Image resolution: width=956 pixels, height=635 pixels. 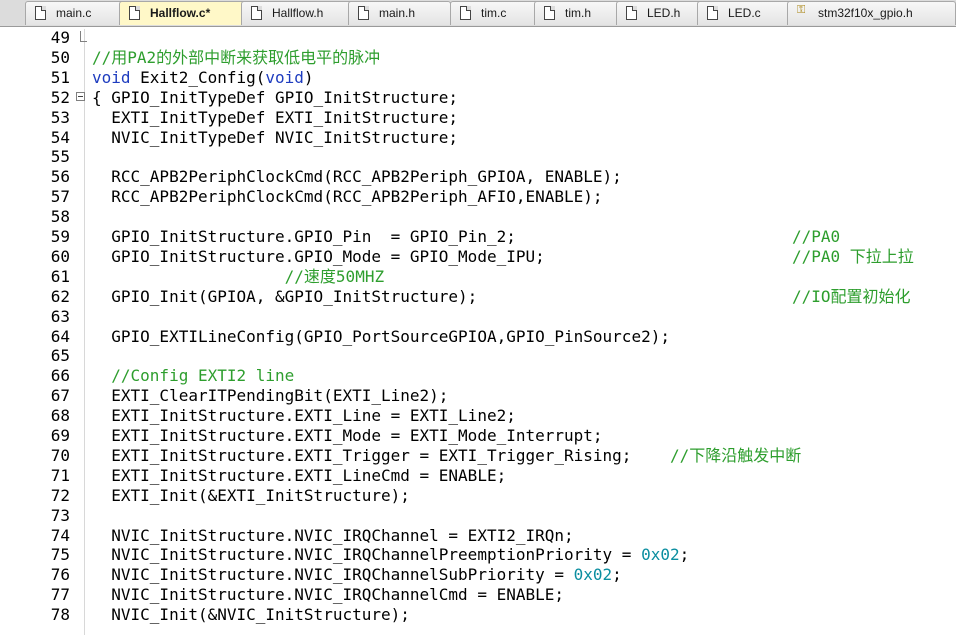 What do you see at coordinates (60, 57) in the screenshot?
I see `line-number: 50` at bounding box center [60, 57].